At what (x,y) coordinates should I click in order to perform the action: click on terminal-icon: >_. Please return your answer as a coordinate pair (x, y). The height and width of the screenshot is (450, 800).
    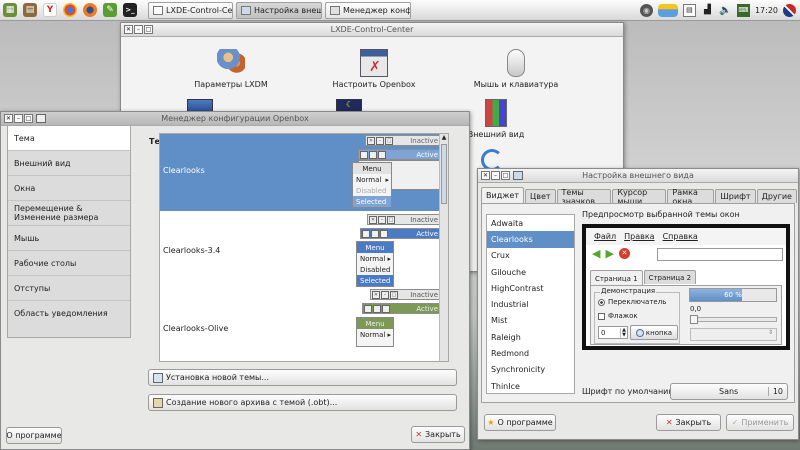
    Looking at the image, I should click on (130, 10).